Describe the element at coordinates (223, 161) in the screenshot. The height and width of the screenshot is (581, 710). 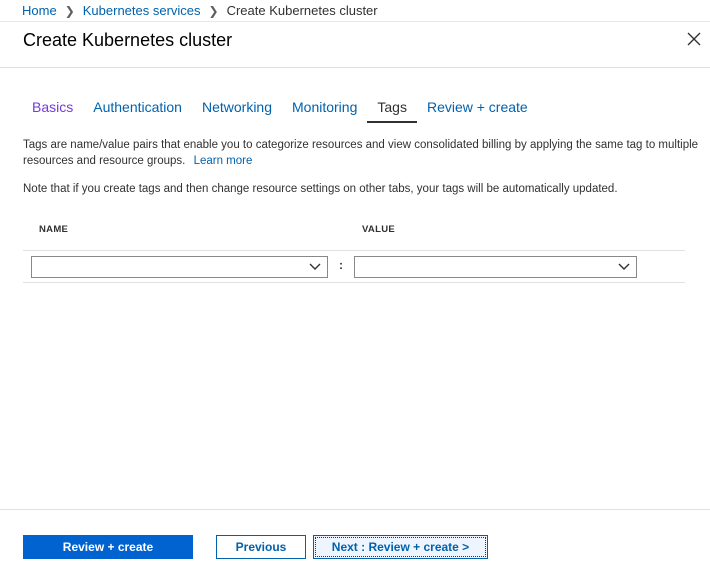
I see `learn-more-link: Learn more` at that location.